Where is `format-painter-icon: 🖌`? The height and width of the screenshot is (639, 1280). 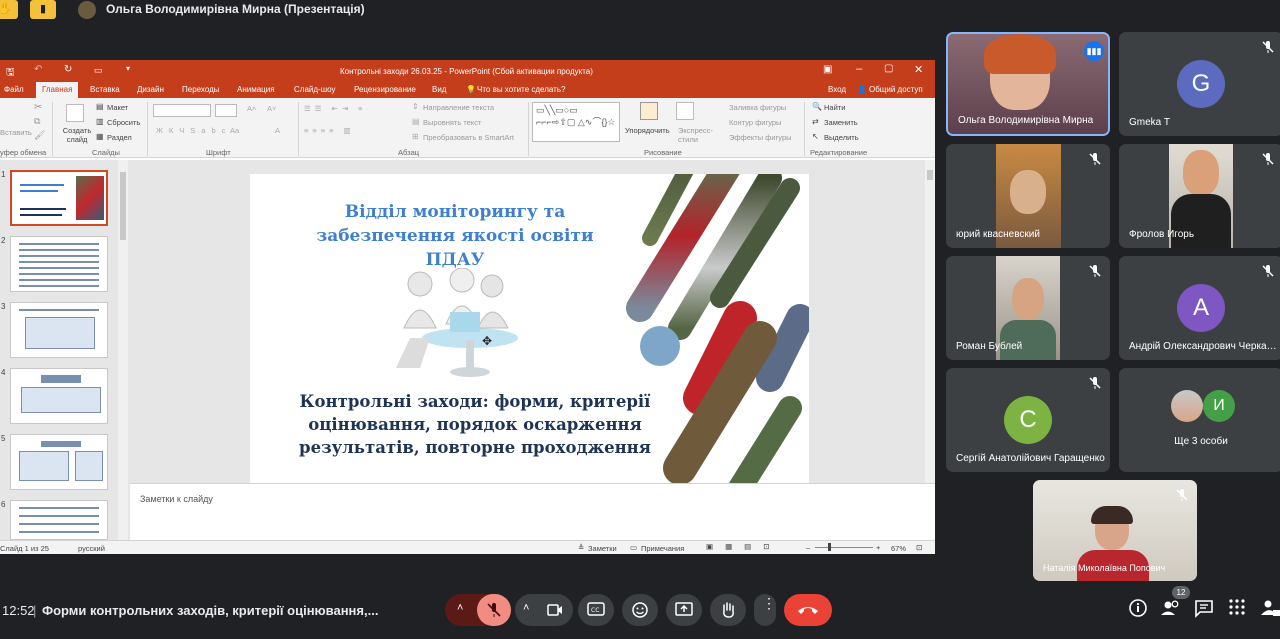
format-painter-icon: 🖌 is located at coordinates (39, 135).